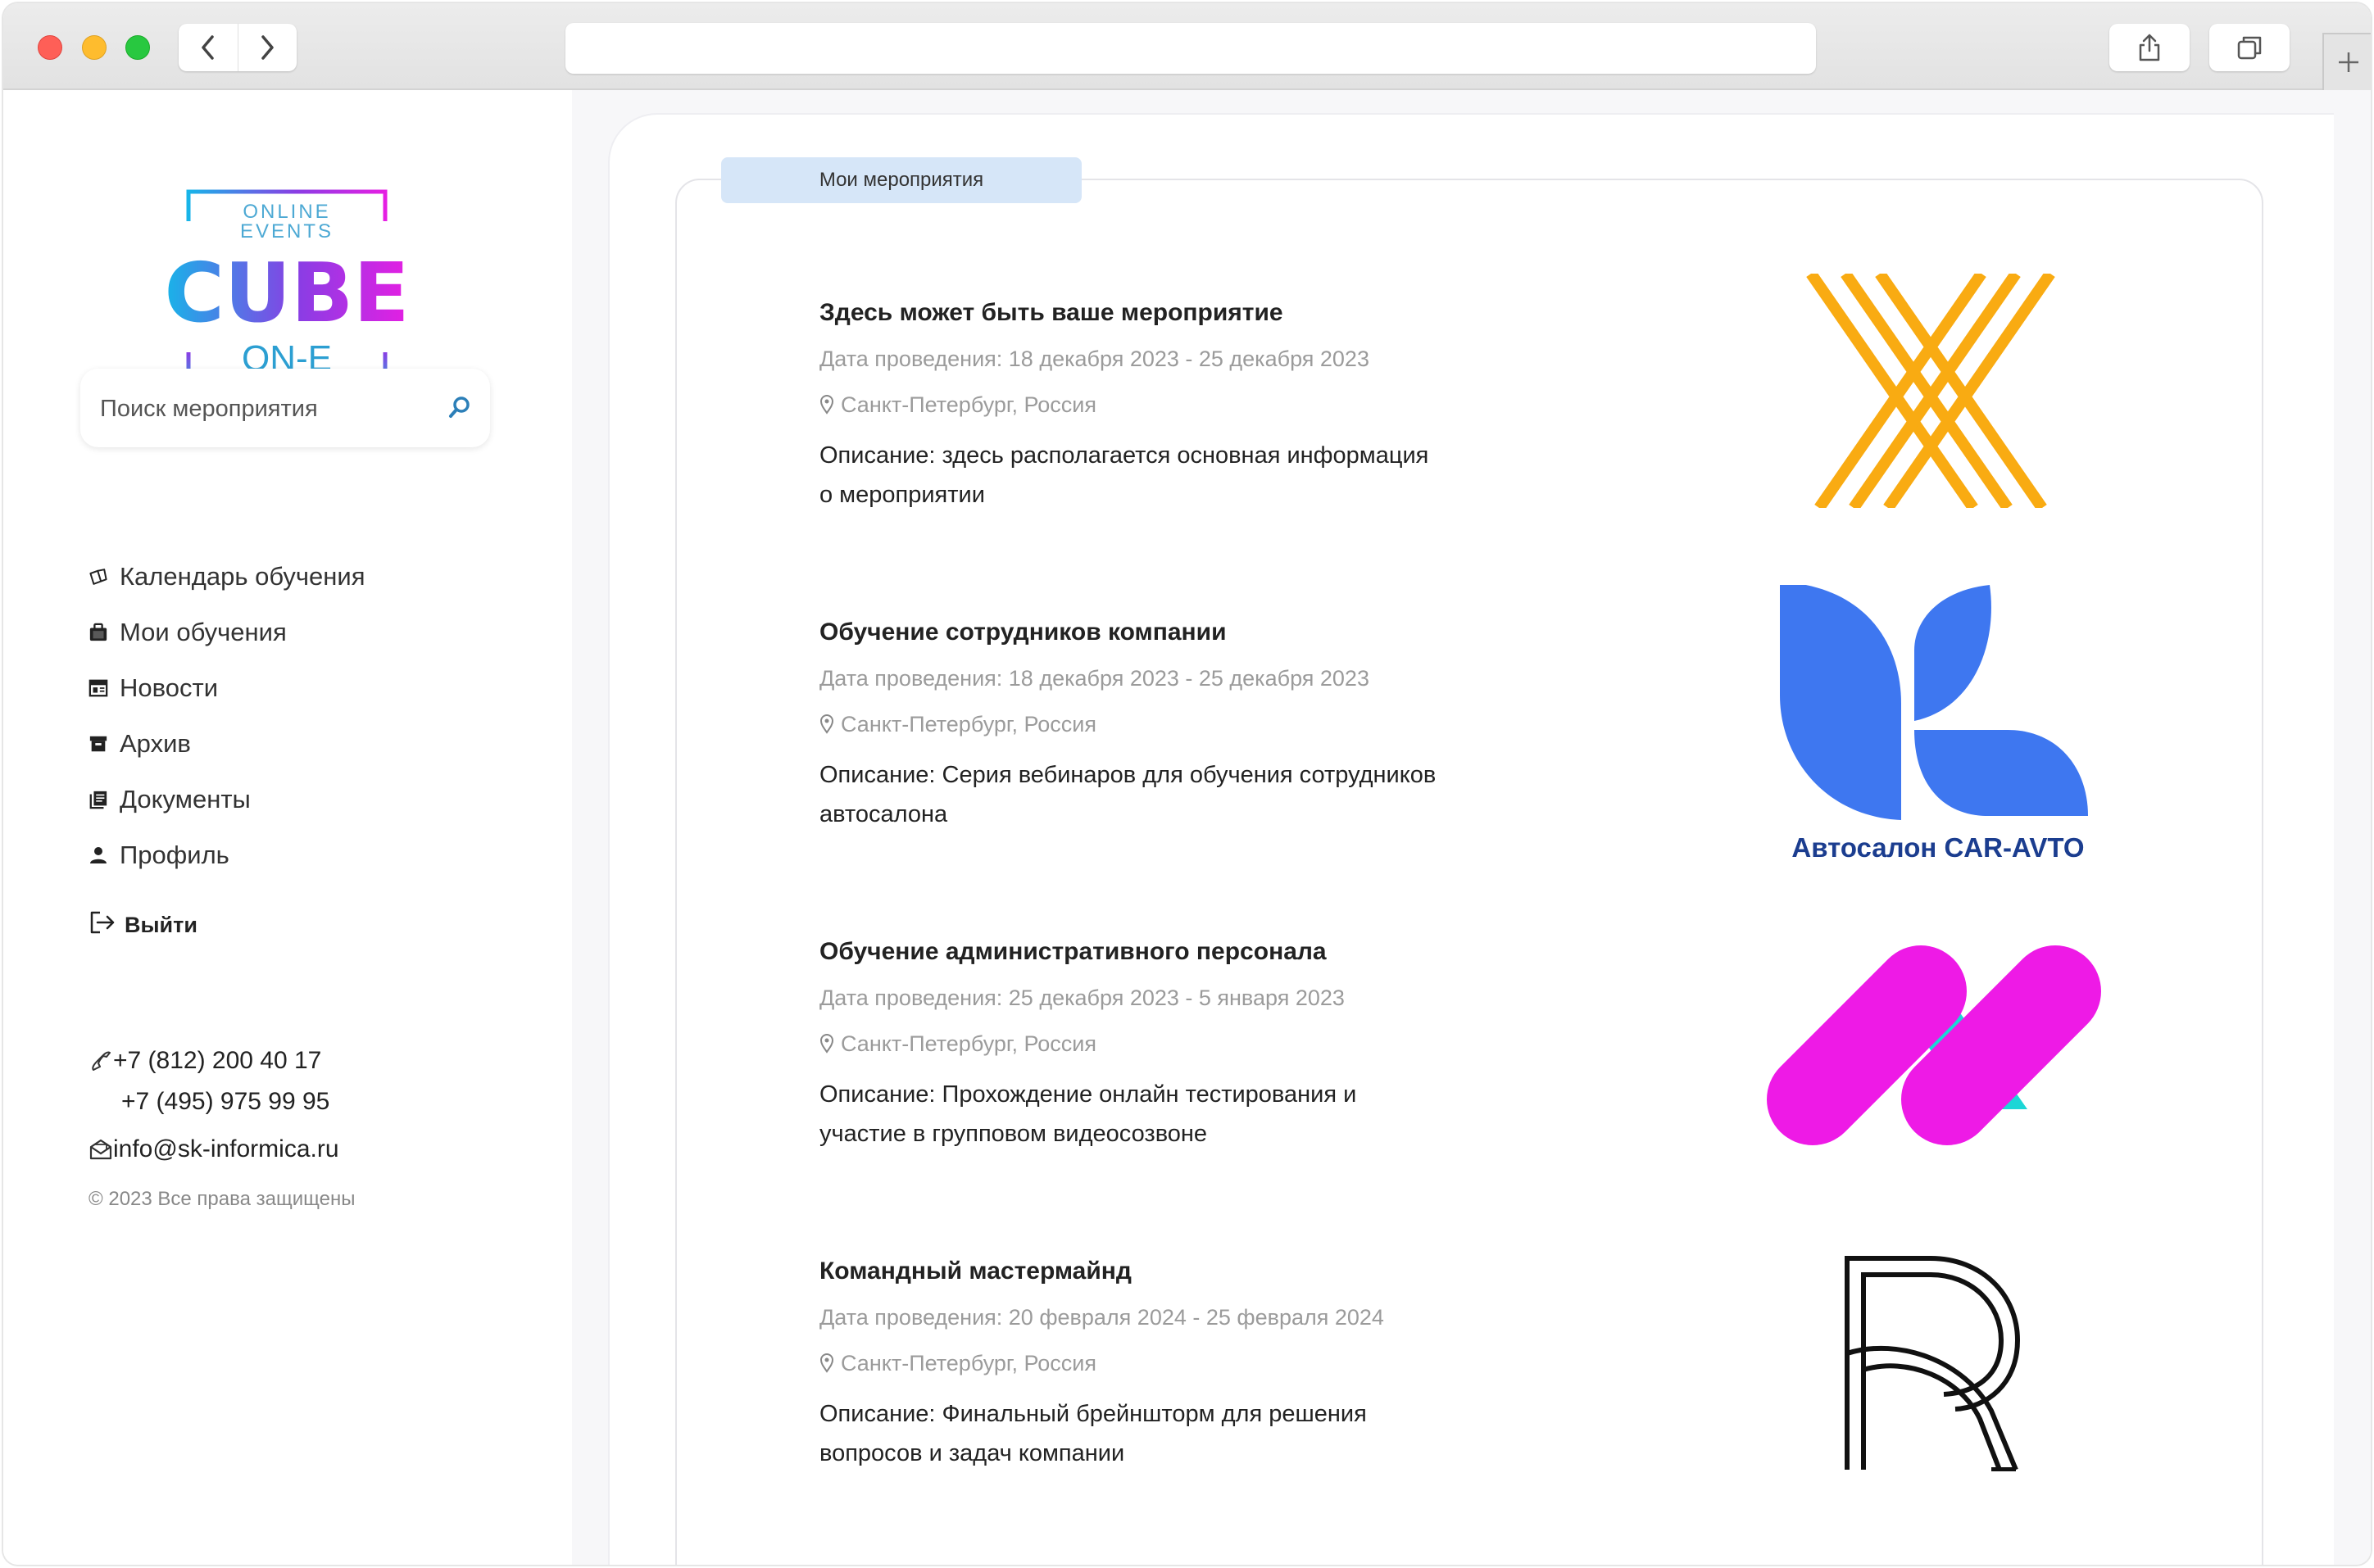 This screenshot has height=1568, width=2374. Describe the element at coordinates (94, 47) in the screenshot. I see `minimize-window-button` at that location.